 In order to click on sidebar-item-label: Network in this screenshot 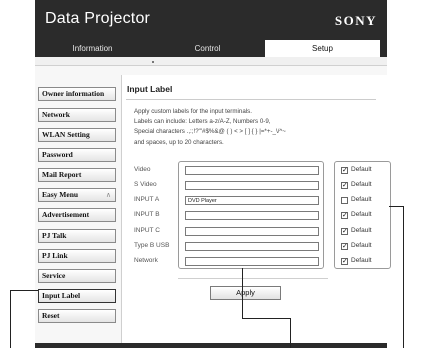, I will do `click(56, 114)`.